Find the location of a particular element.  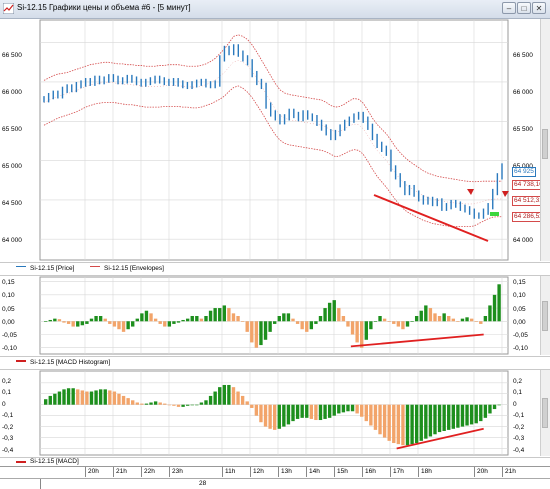

price-y-tick-left: 64 000 is located at coordinates (12, 240).